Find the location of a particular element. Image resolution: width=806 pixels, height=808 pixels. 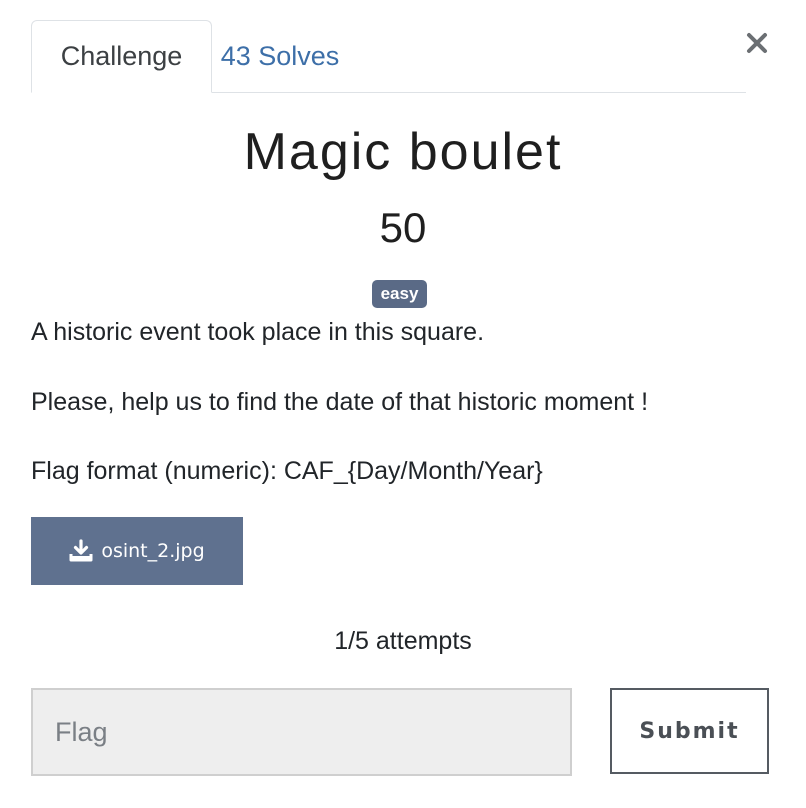

challenge-points: 50 is located at coordinates (403, 227).